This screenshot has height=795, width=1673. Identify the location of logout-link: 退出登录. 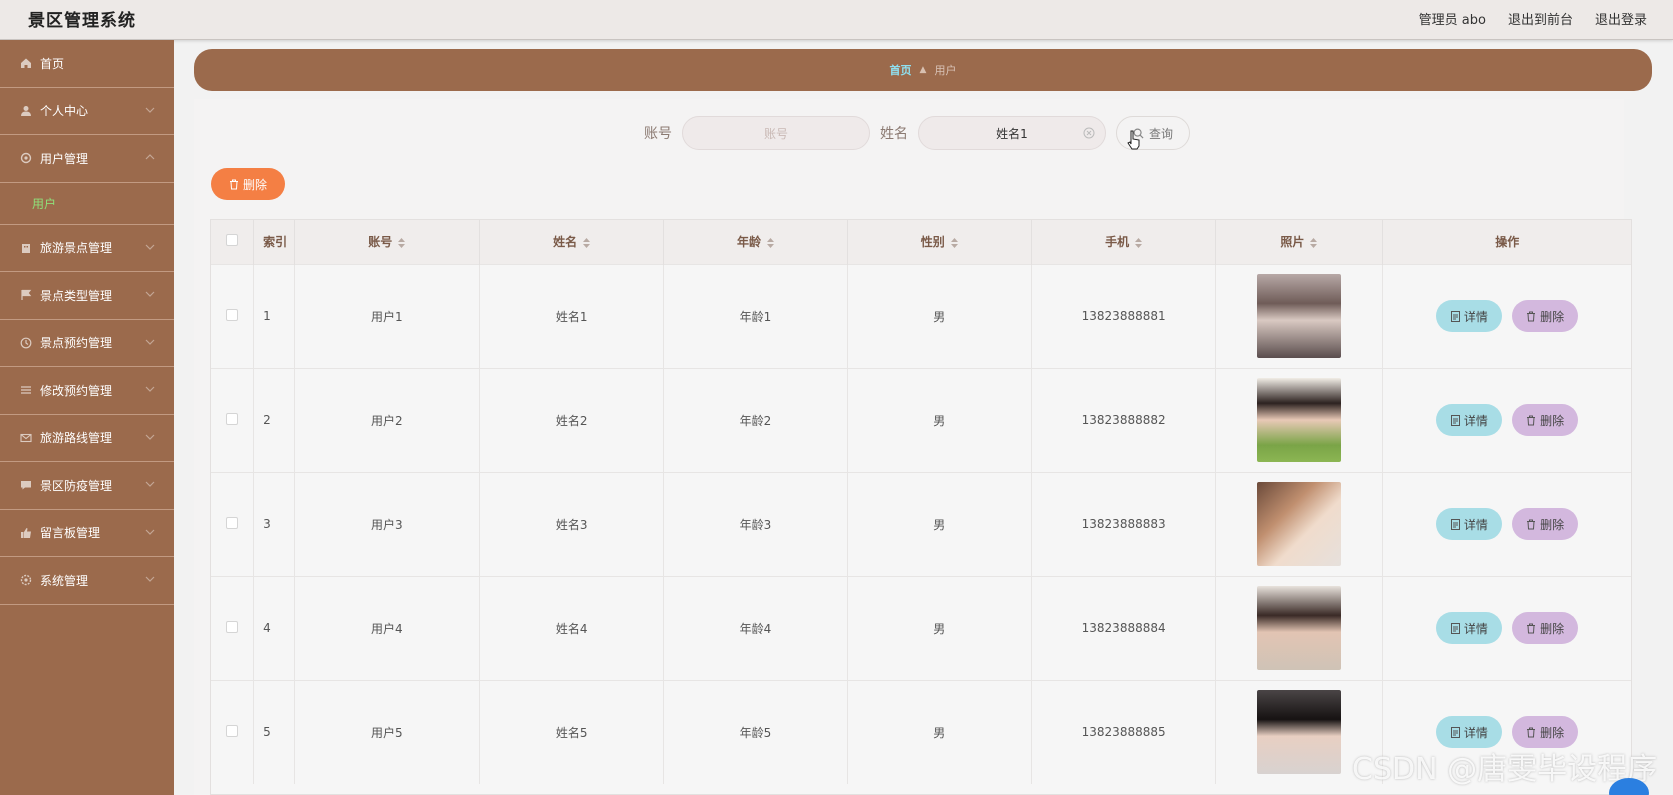
(1621, 18).